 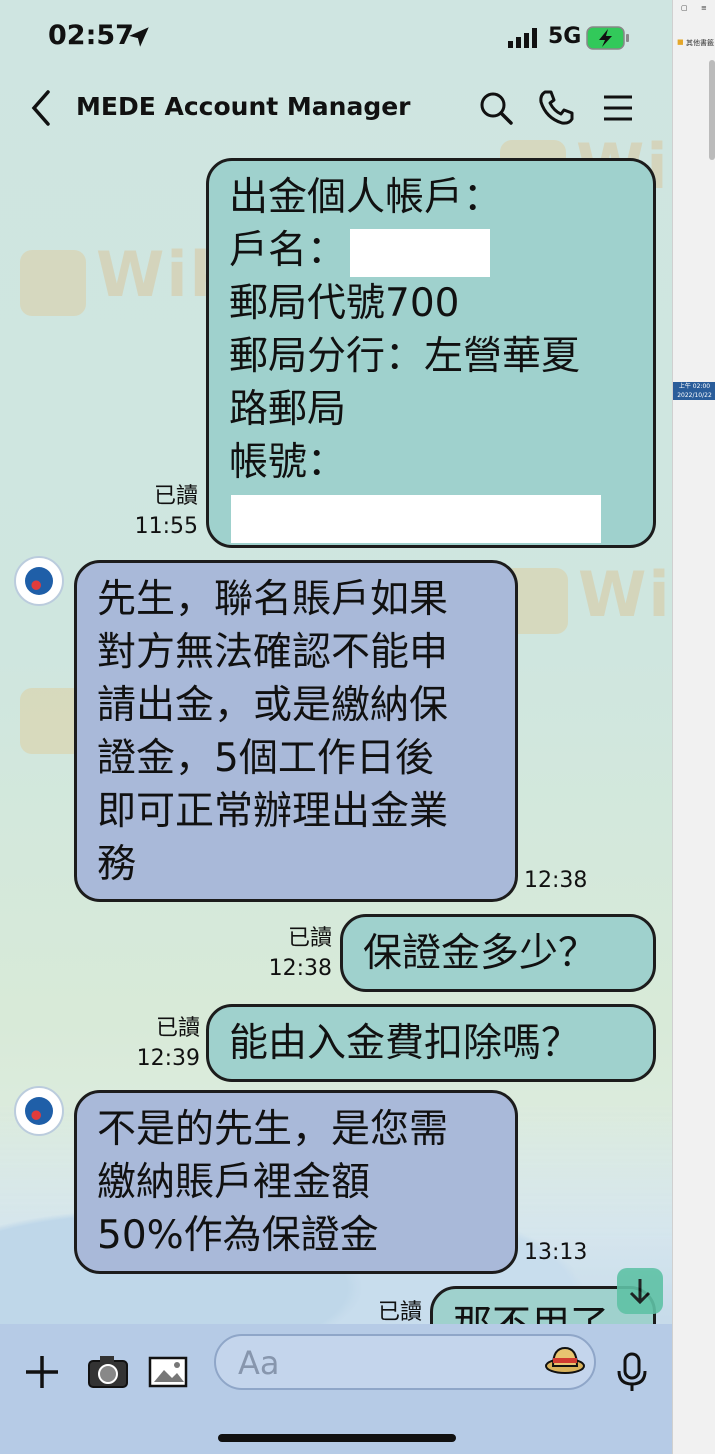 What do you see at coordinates (712, 110) in the screenshot?
I see `side-panel-scrollbar` at bounding box center [712, 110].